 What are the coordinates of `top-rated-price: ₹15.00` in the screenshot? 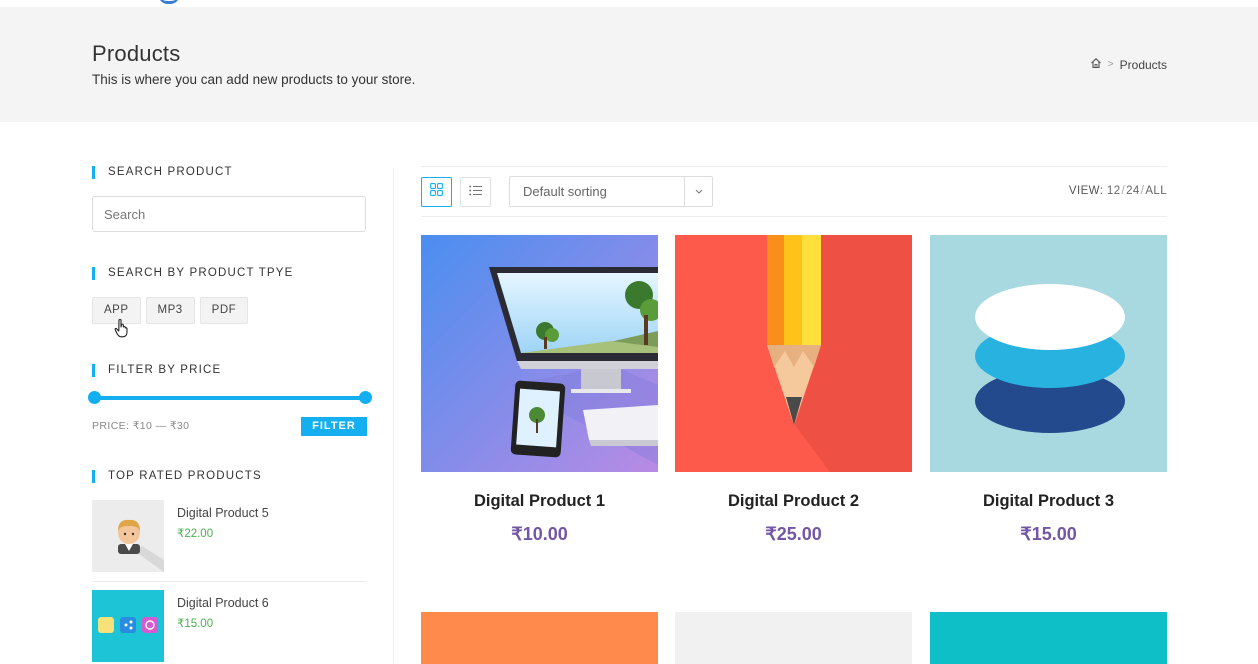 It's located at (195, 624).